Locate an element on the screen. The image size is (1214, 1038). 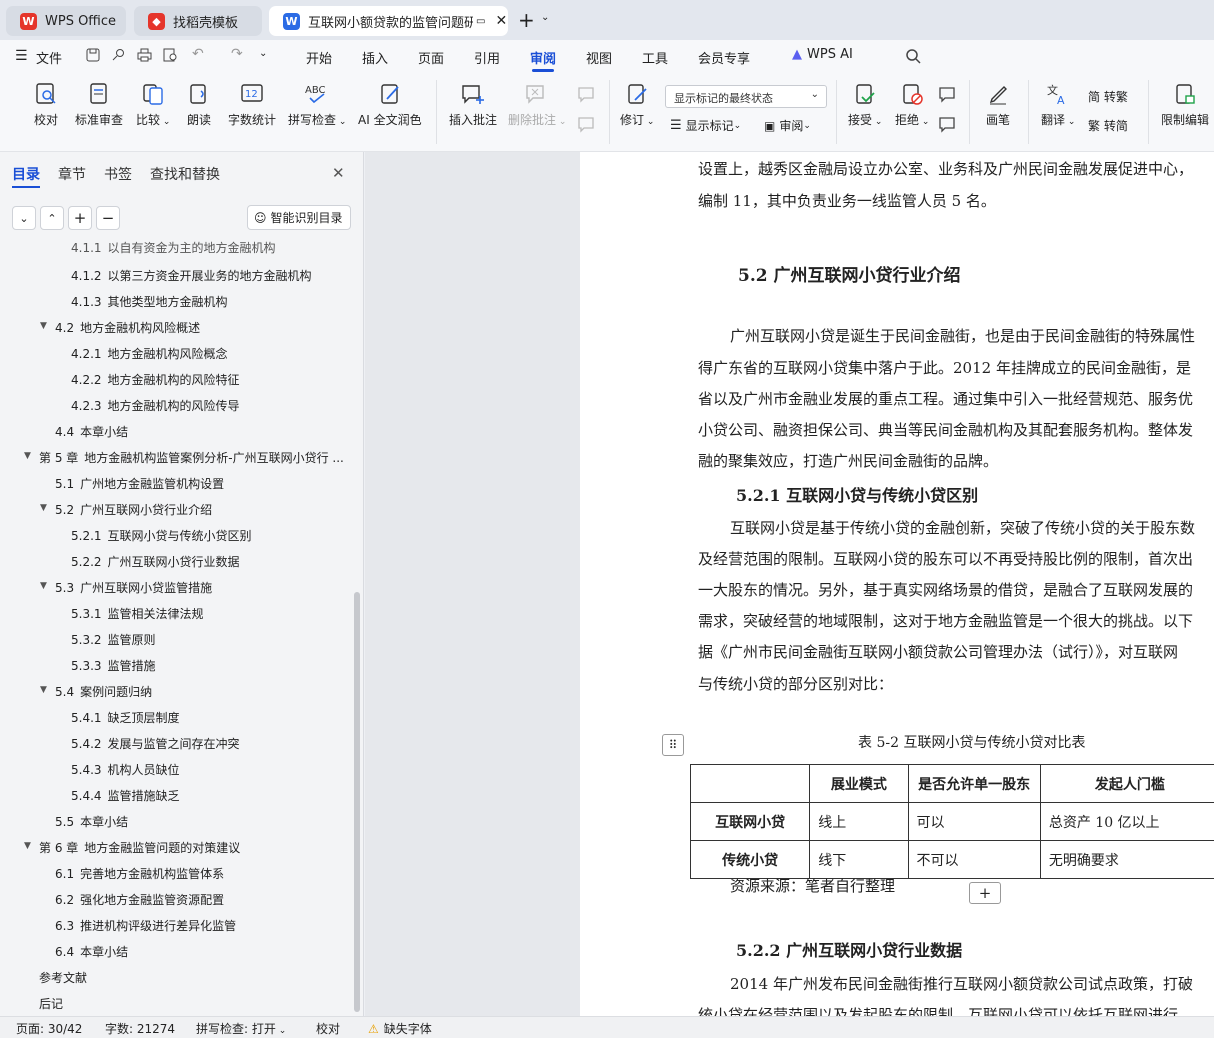
to-simplified-button: 繁 转简 is located at coordinates (1108, 125).